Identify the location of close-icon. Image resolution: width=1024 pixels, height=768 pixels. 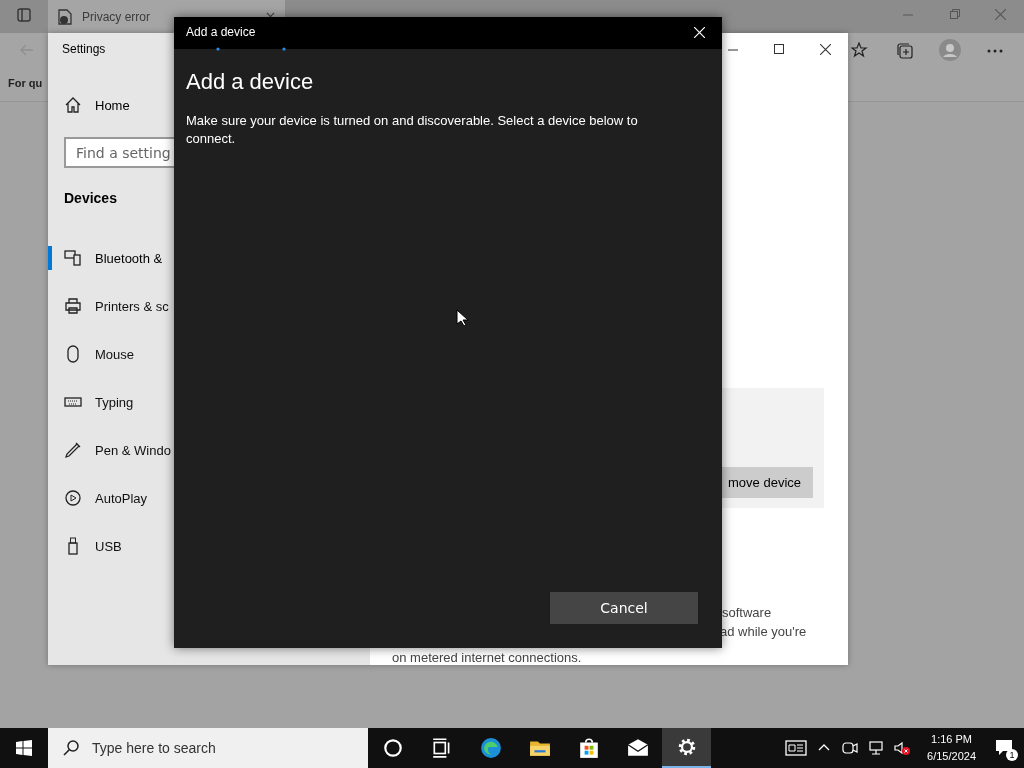
(825, 49).